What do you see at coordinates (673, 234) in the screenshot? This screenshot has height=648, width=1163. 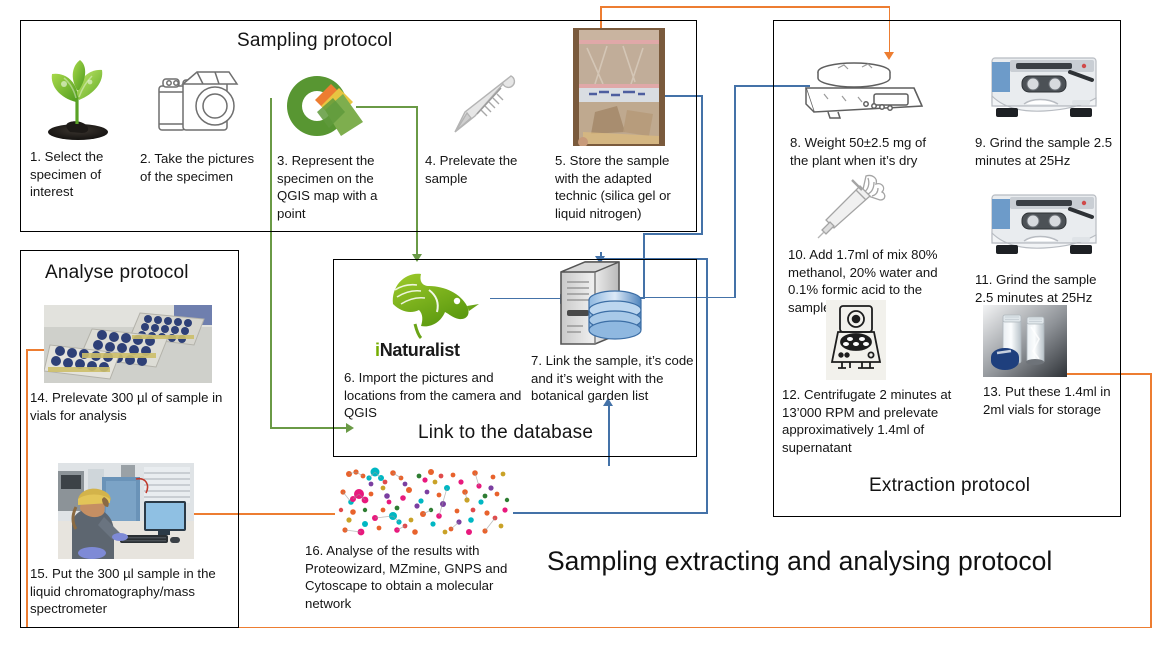 I see `connector-blue-bag-in` at bounding box center [673, 234].